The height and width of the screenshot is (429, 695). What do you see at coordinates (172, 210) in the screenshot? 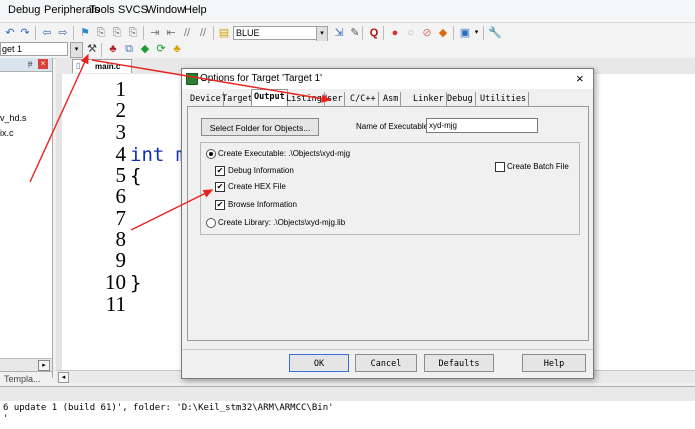
I see `annotation-arrow-hex-file` at bounding box center [172, 210].